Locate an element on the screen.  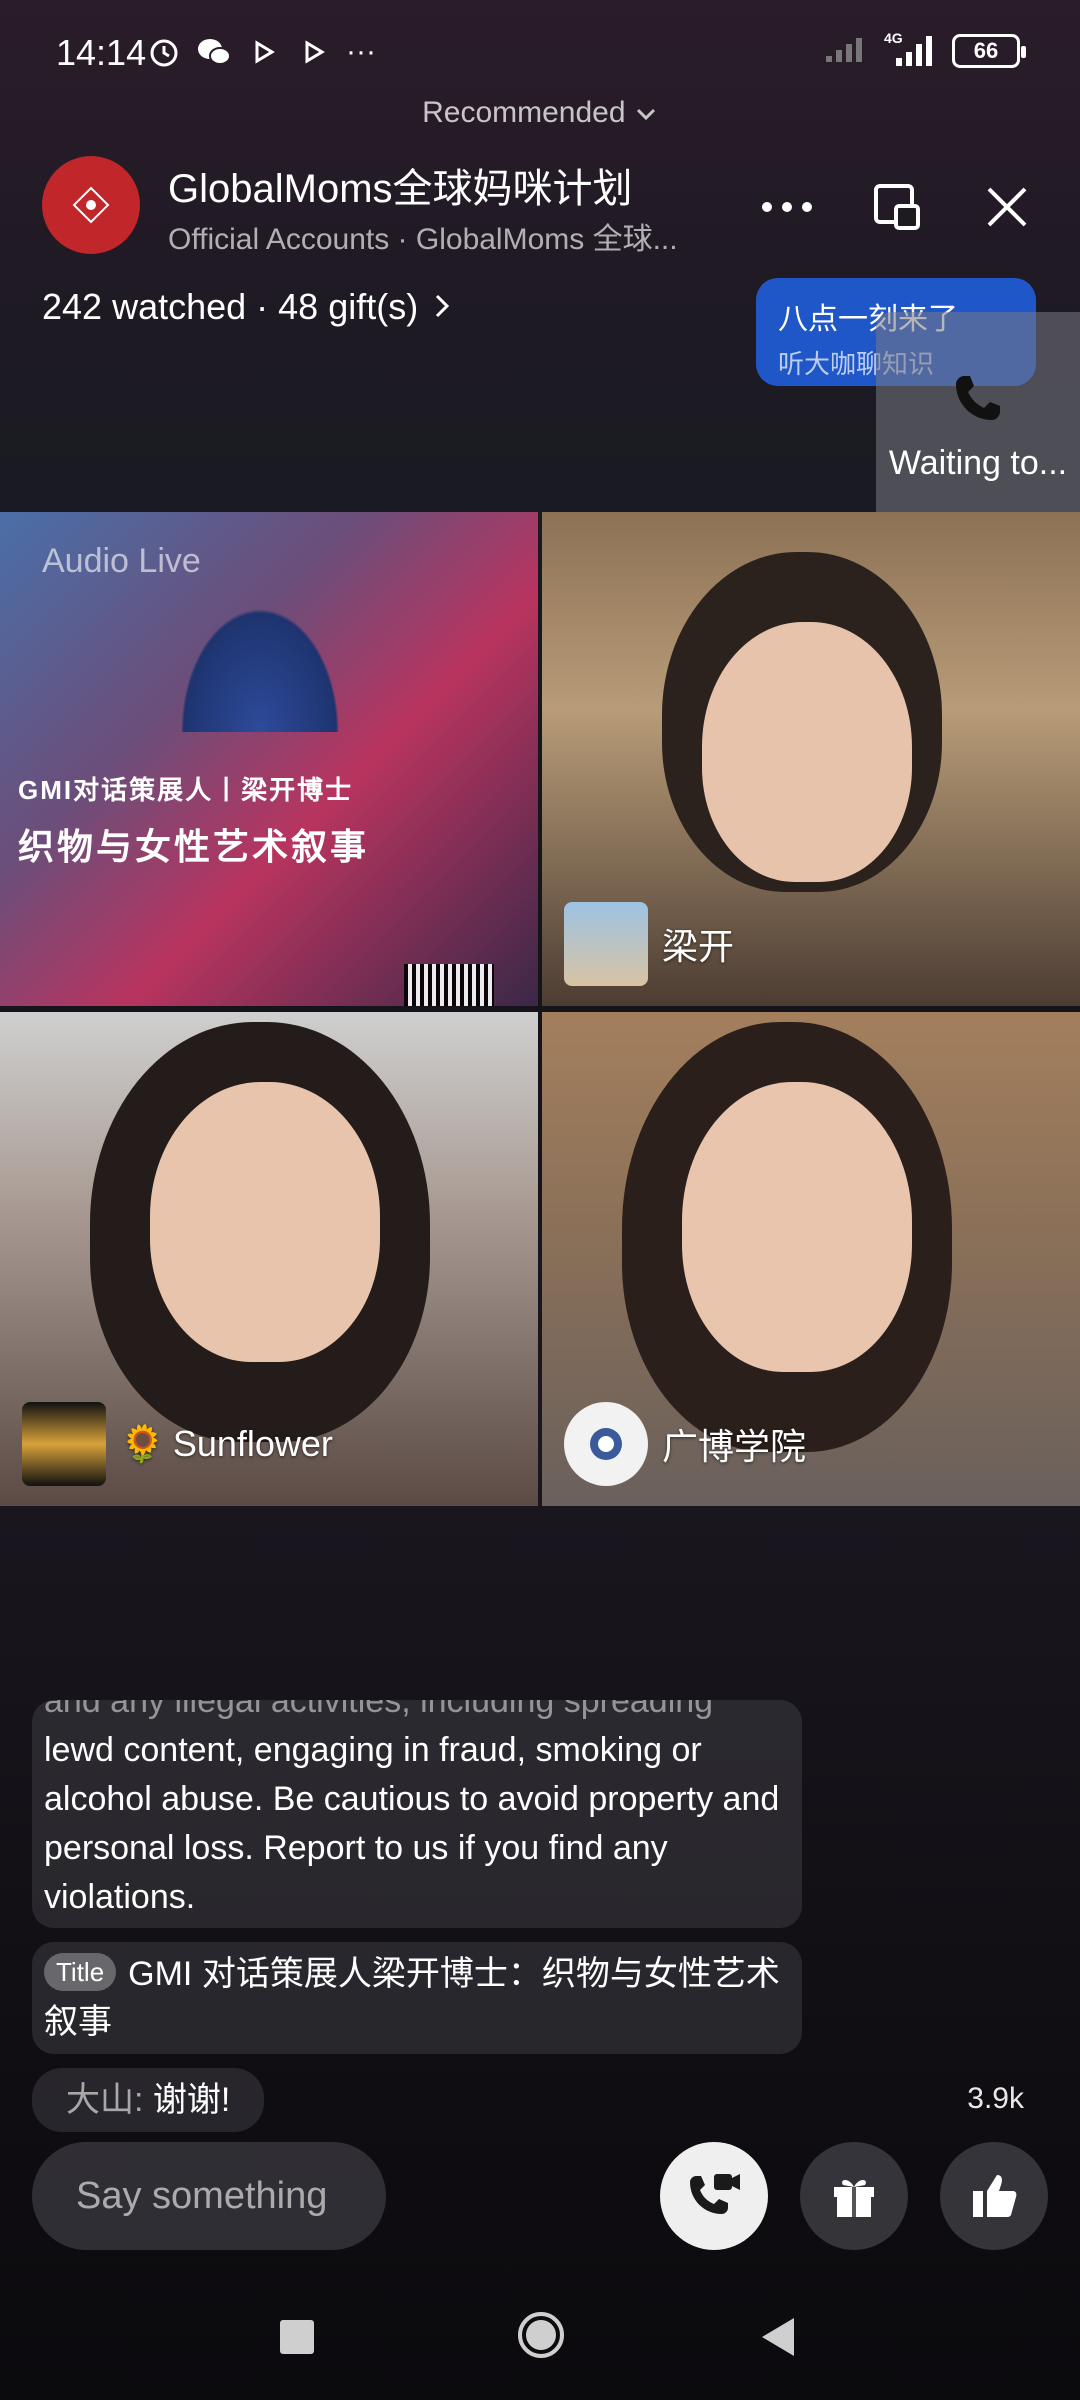
more-notifications-icon: ··· is located at coordinates (361, 51).